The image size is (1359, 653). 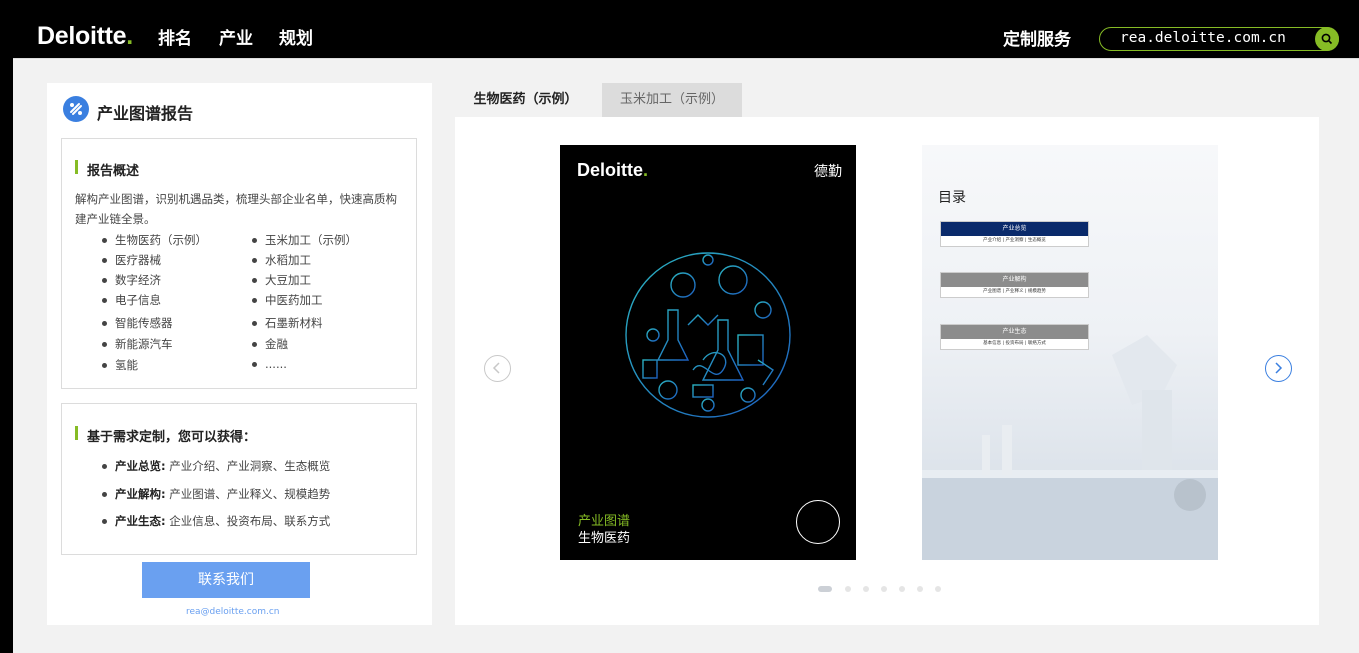 I want to click on deloitte-logo: Deloitte., so click(x=85, y=36).